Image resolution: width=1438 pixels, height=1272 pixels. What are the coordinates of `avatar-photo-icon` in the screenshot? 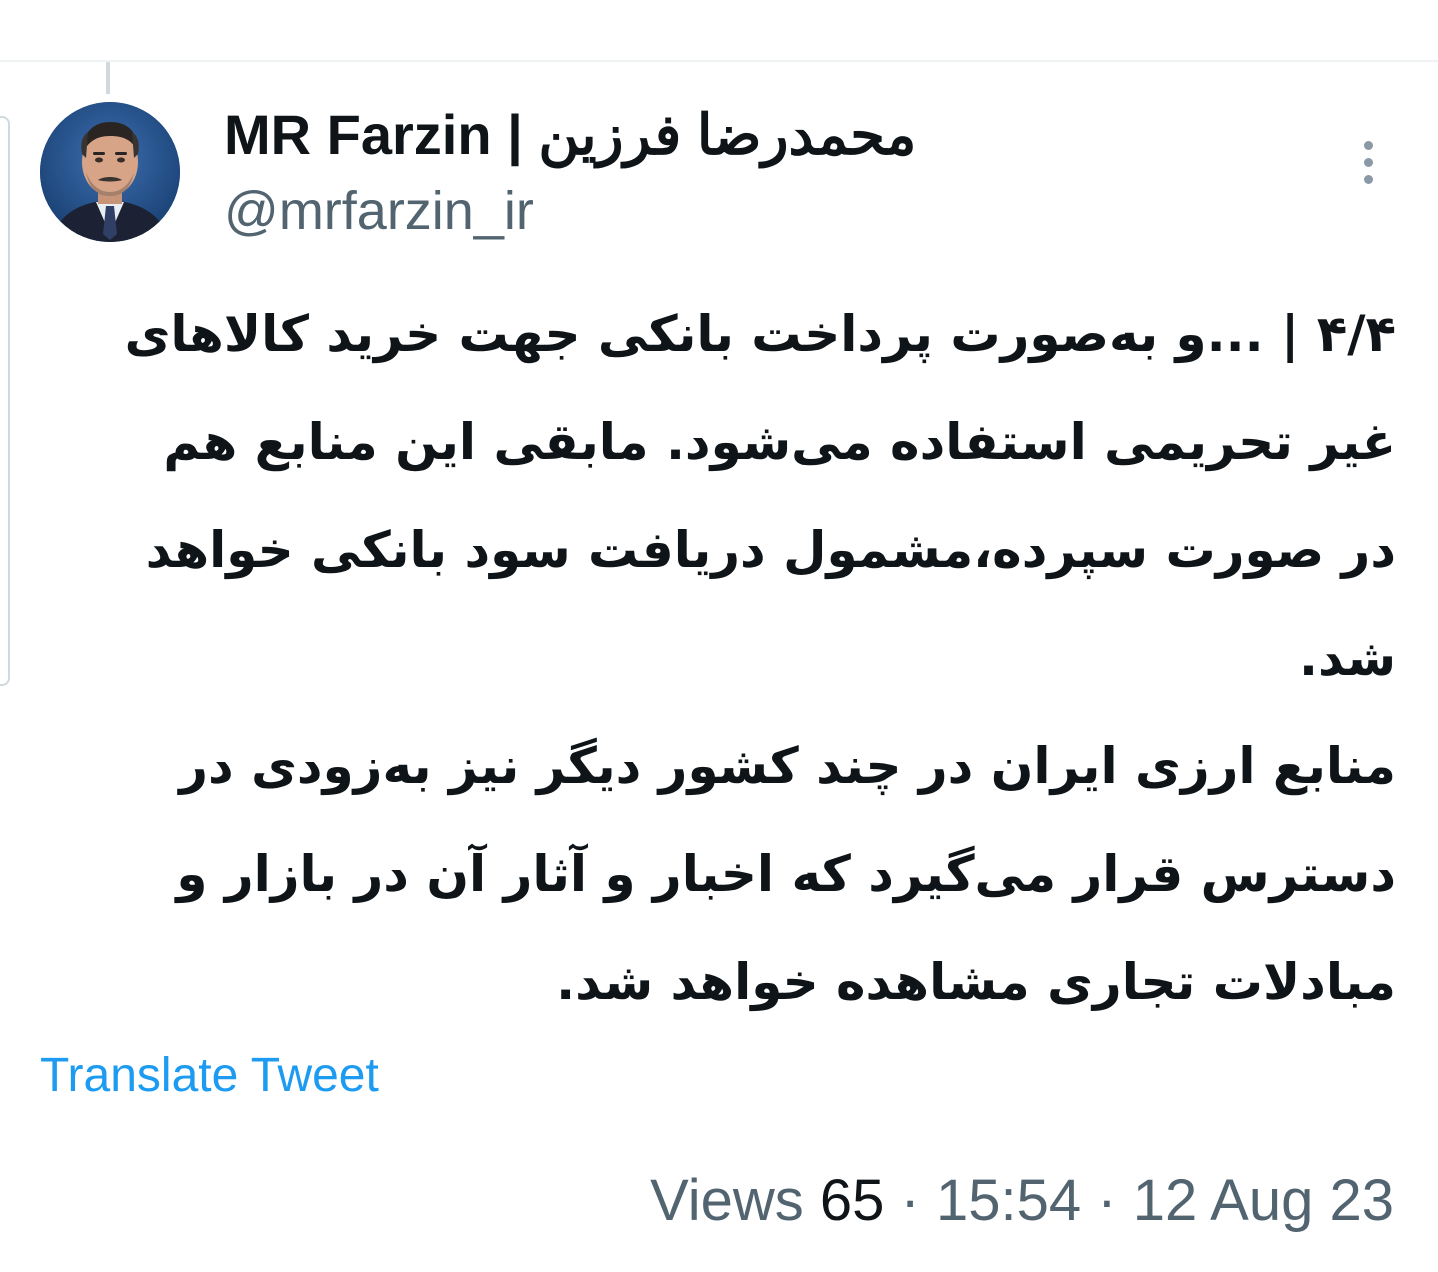 It's located at (110, 172).